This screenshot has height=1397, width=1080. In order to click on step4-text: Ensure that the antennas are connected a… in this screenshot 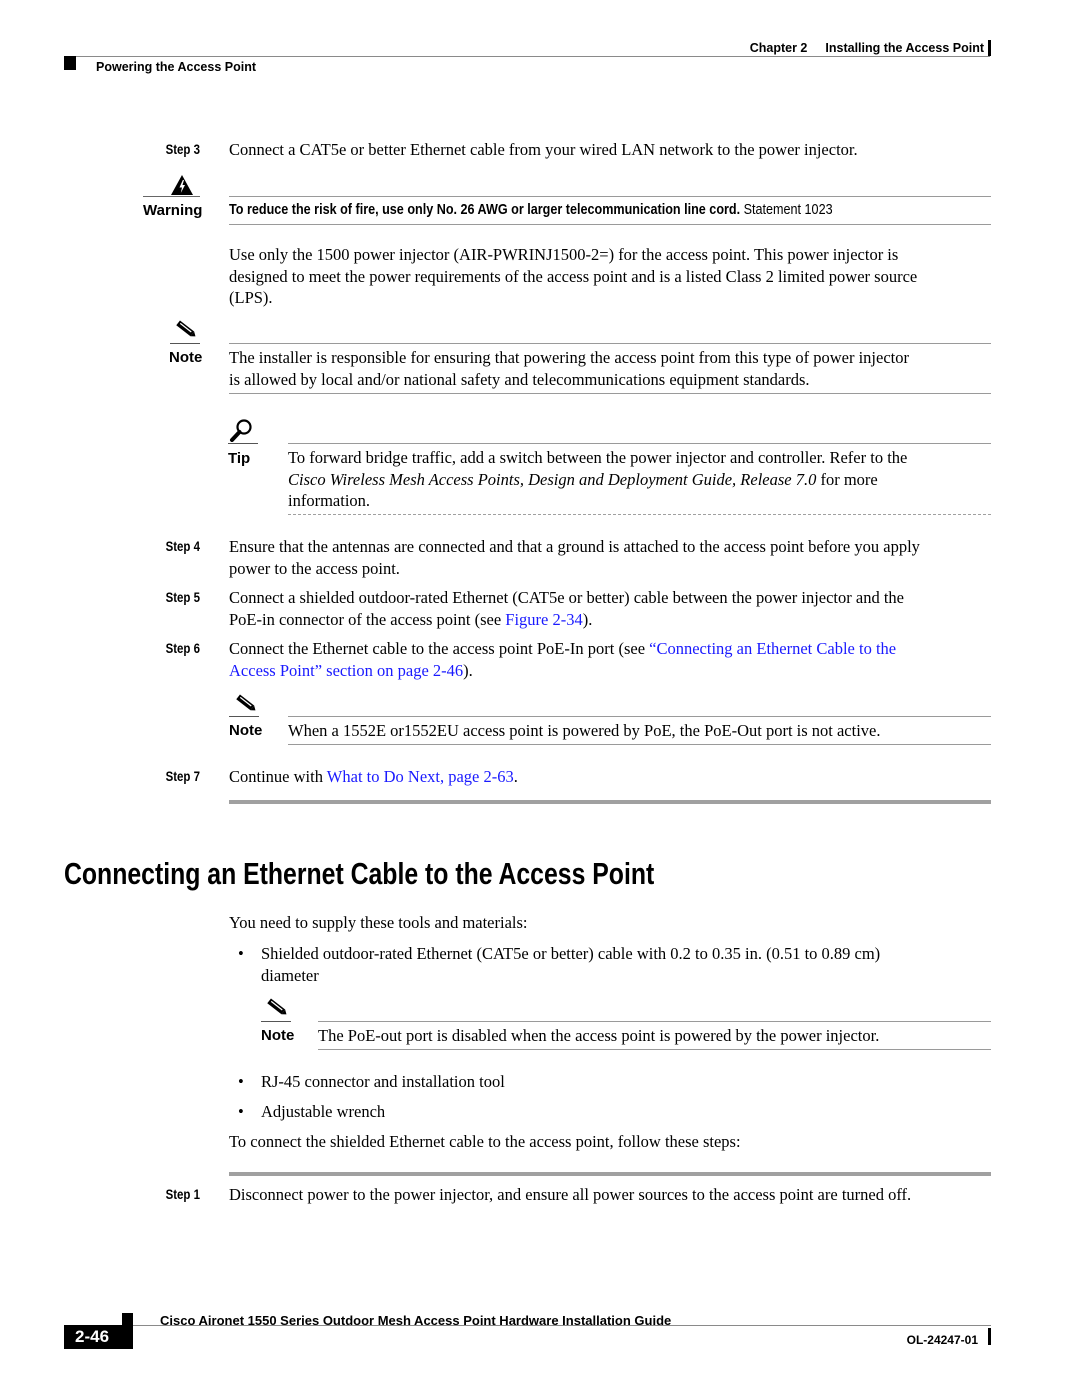, I will do `click(574, 557)`.